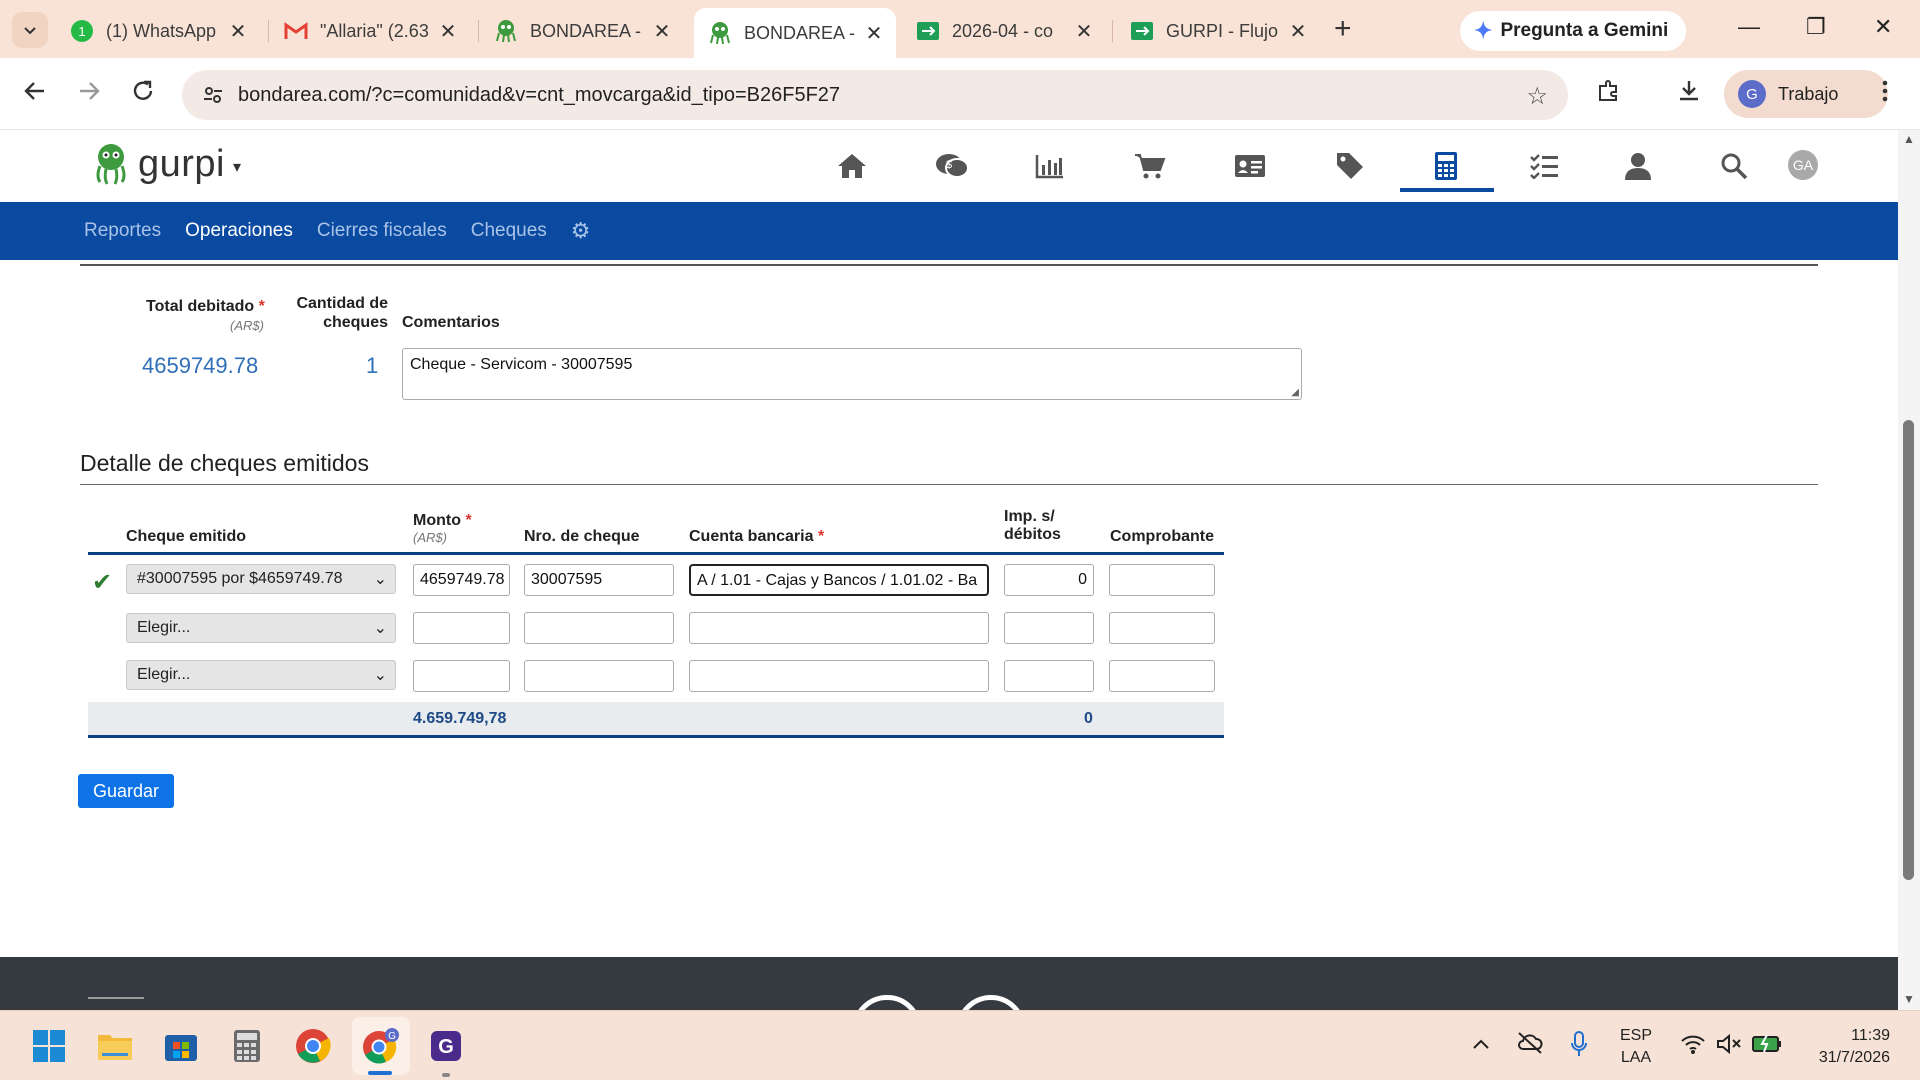 The height and width of the screenshot is (1080, 1920). I want to click on page-scrollbar: ▲ ▼, so click(1909, 570).